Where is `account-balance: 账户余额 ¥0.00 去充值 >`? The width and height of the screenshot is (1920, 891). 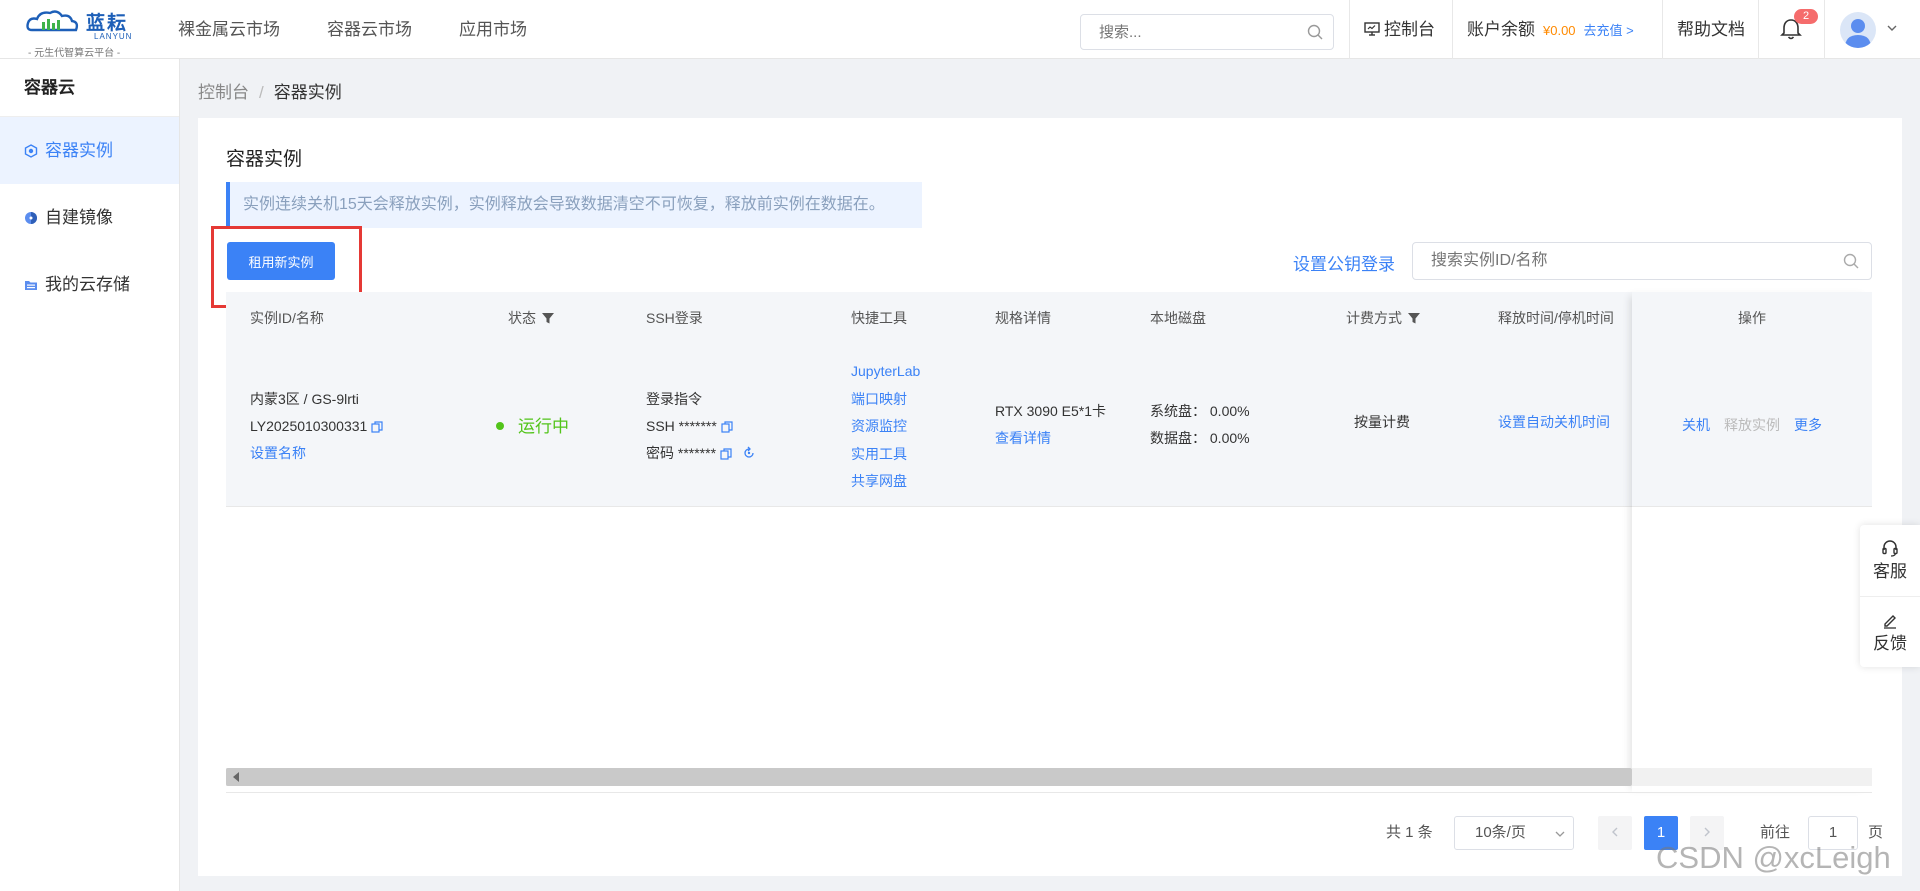 account-balance: 账户余额 ¥0.00 去充值 > is located at coordinates (1550, 29).